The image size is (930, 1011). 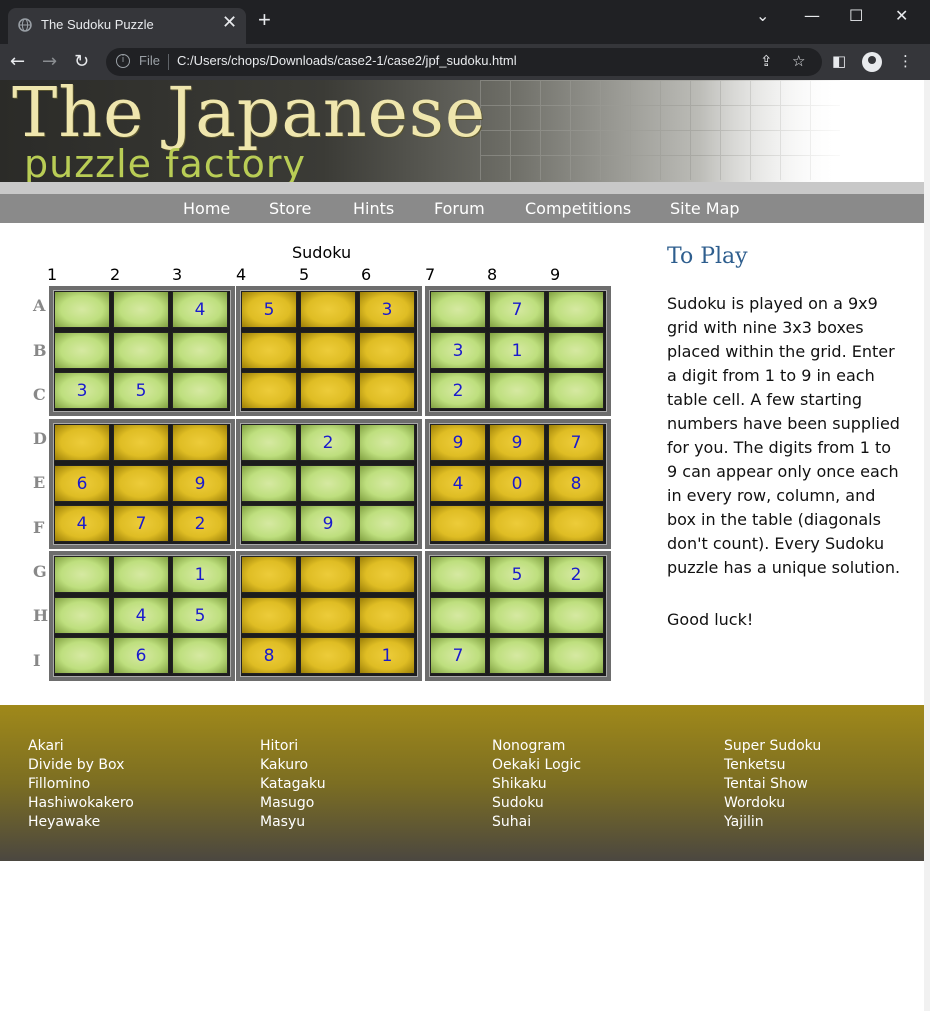 What do you see at coordinates (705, 208) in the screenshot?
I see `nav-site-map: Site Map` at bounding box center [705, 208].